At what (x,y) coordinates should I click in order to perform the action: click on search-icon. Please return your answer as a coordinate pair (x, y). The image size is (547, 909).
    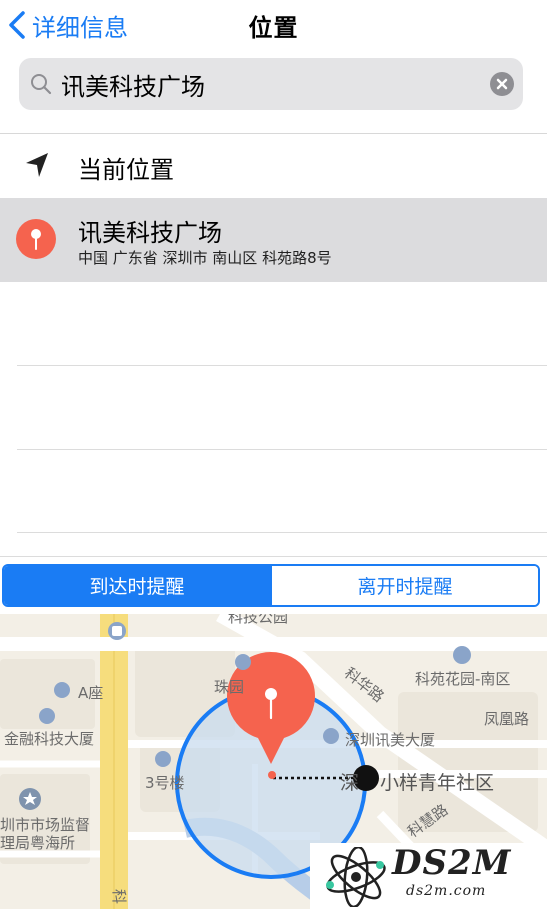
    Looking at the image, I should click on (41, 84).